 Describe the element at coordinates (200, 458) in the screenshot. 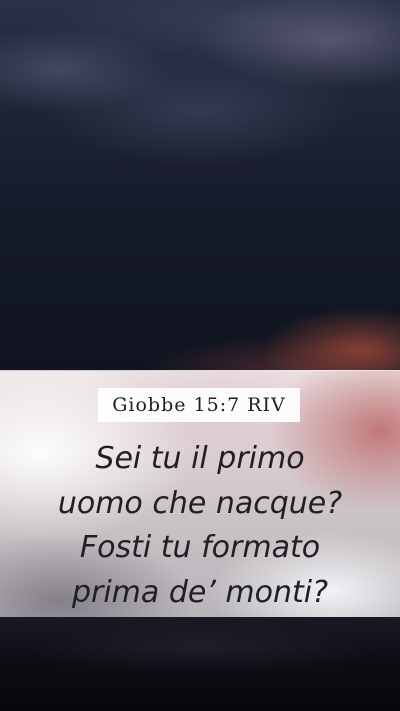

I see `verse-line: Sei tu il primo` at that location.